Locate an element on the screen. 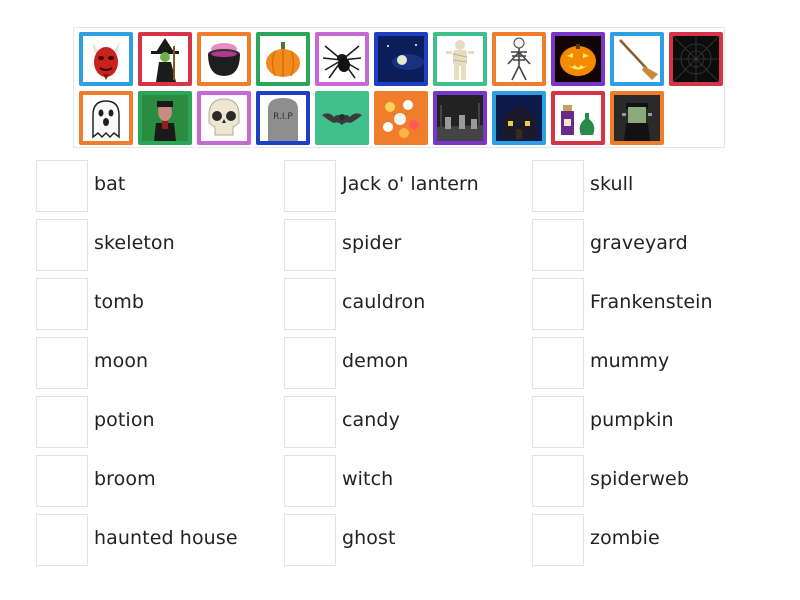 The width and height of the screenshot is (800, 600). word-label: mummy is located at coordinates (630, 361).